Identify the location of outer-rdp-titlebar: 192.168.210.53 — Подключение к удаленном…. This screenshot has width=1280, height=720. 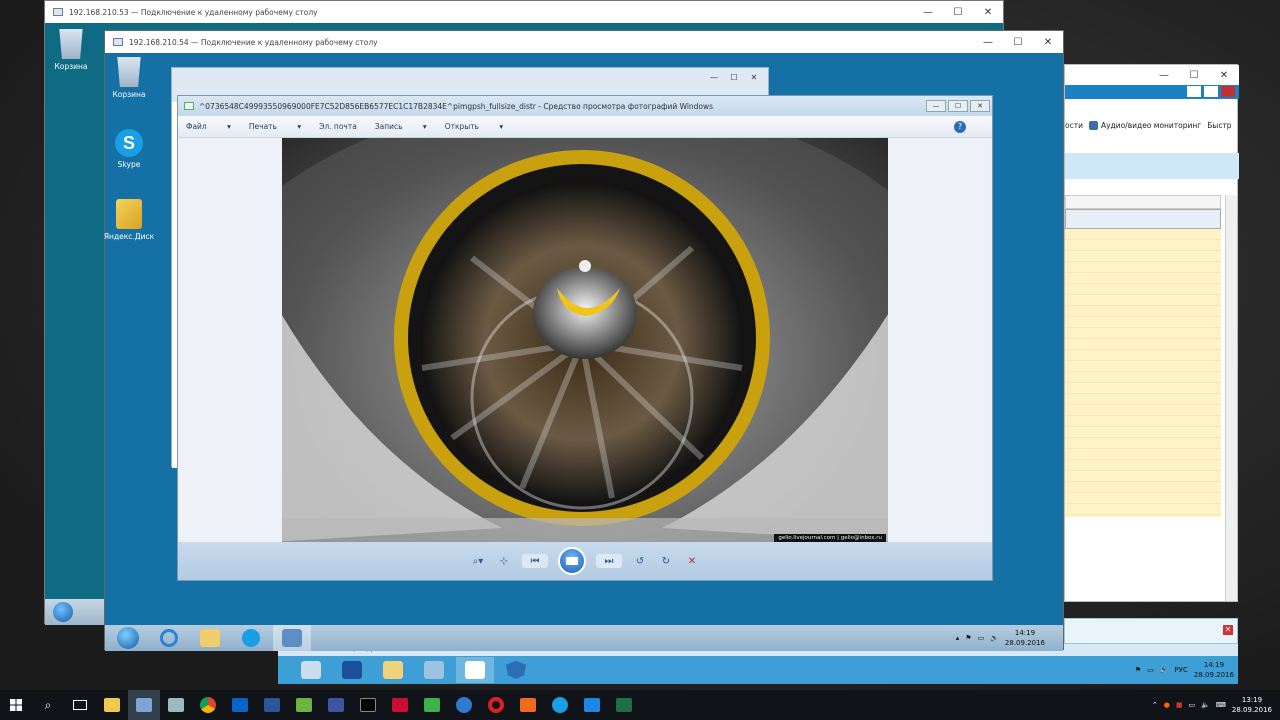
(524, 12).